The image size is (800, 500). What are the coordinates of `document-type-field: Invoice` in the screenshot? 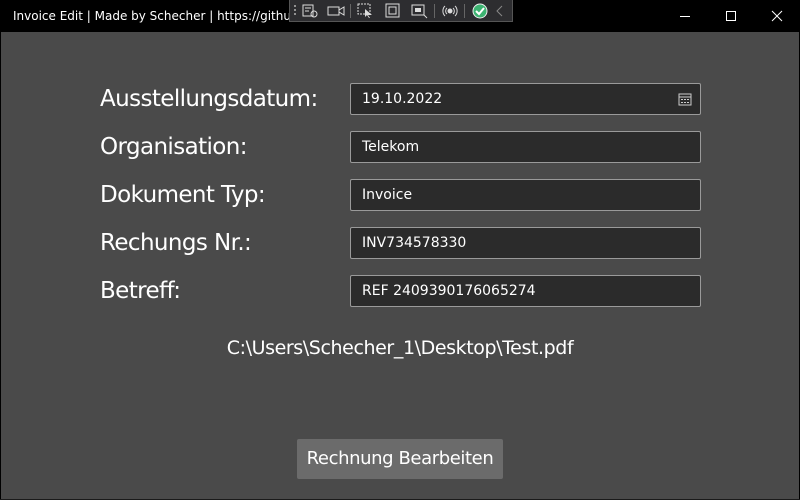 It's located at (525, 195).